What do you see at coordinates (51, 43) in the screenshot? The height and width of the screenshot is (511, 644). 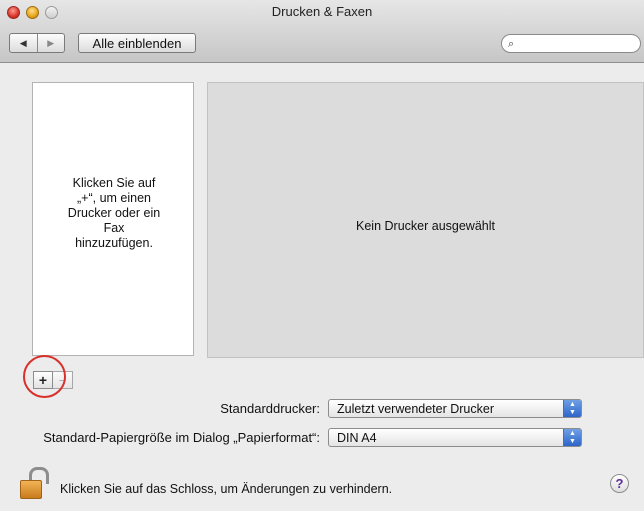 I see `forward-arrow-icon: ▶` at bounding box center [51, 43].